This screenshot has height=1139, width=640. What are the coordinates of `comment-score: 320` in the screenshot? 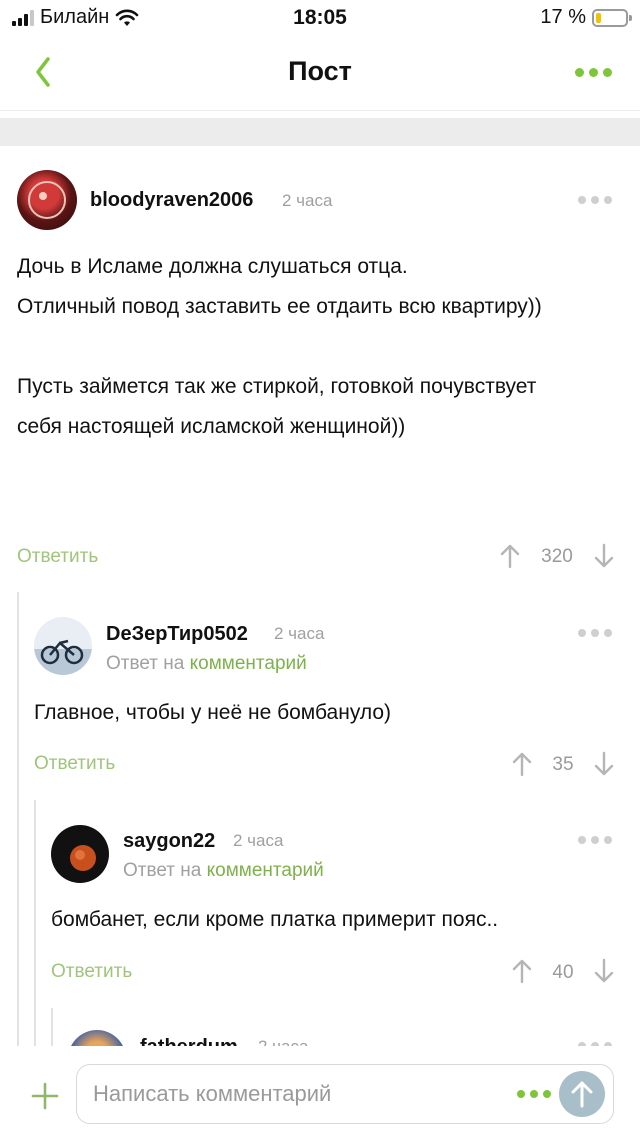 It's located at (557, 556).